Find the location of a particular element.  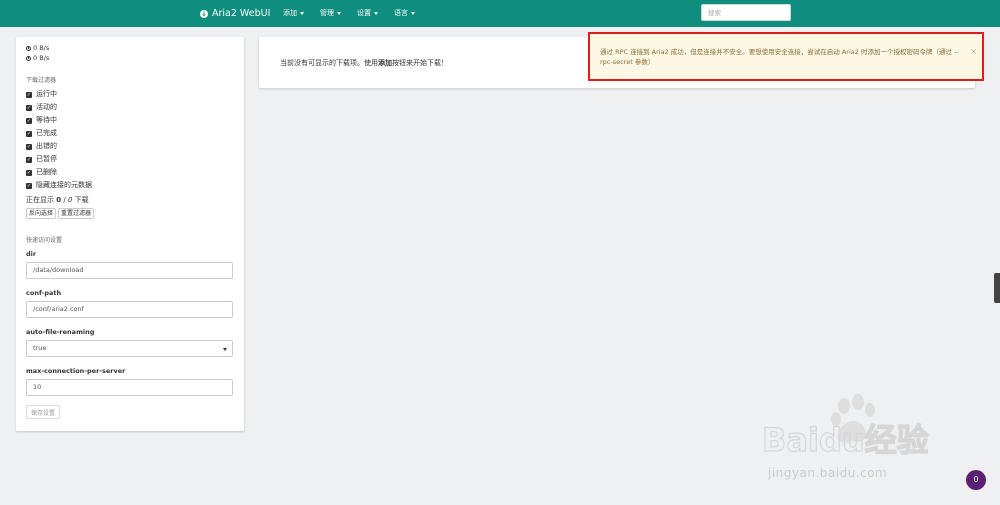

nav-menu: 添加 管理 设置 语言 is located at coordinates (357, 13).